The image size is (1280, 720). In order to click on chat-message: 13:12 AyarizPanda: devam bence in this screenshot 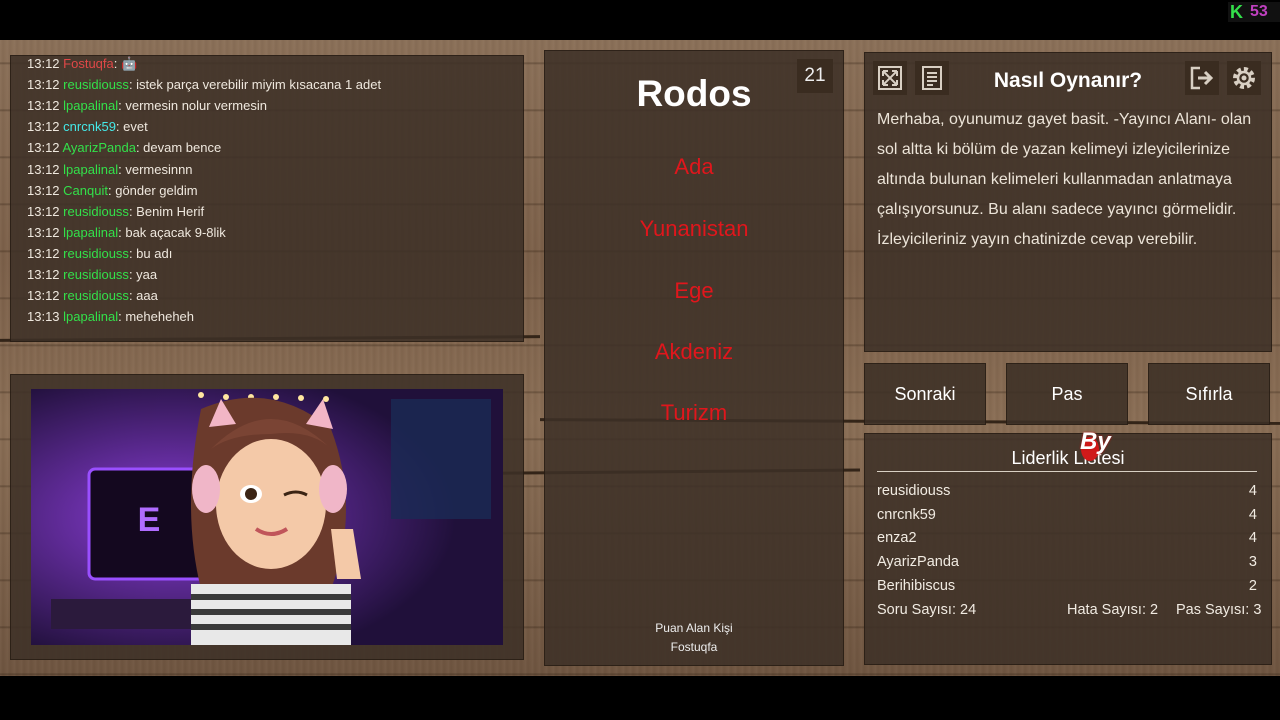, I will do `click(124, 147)`.